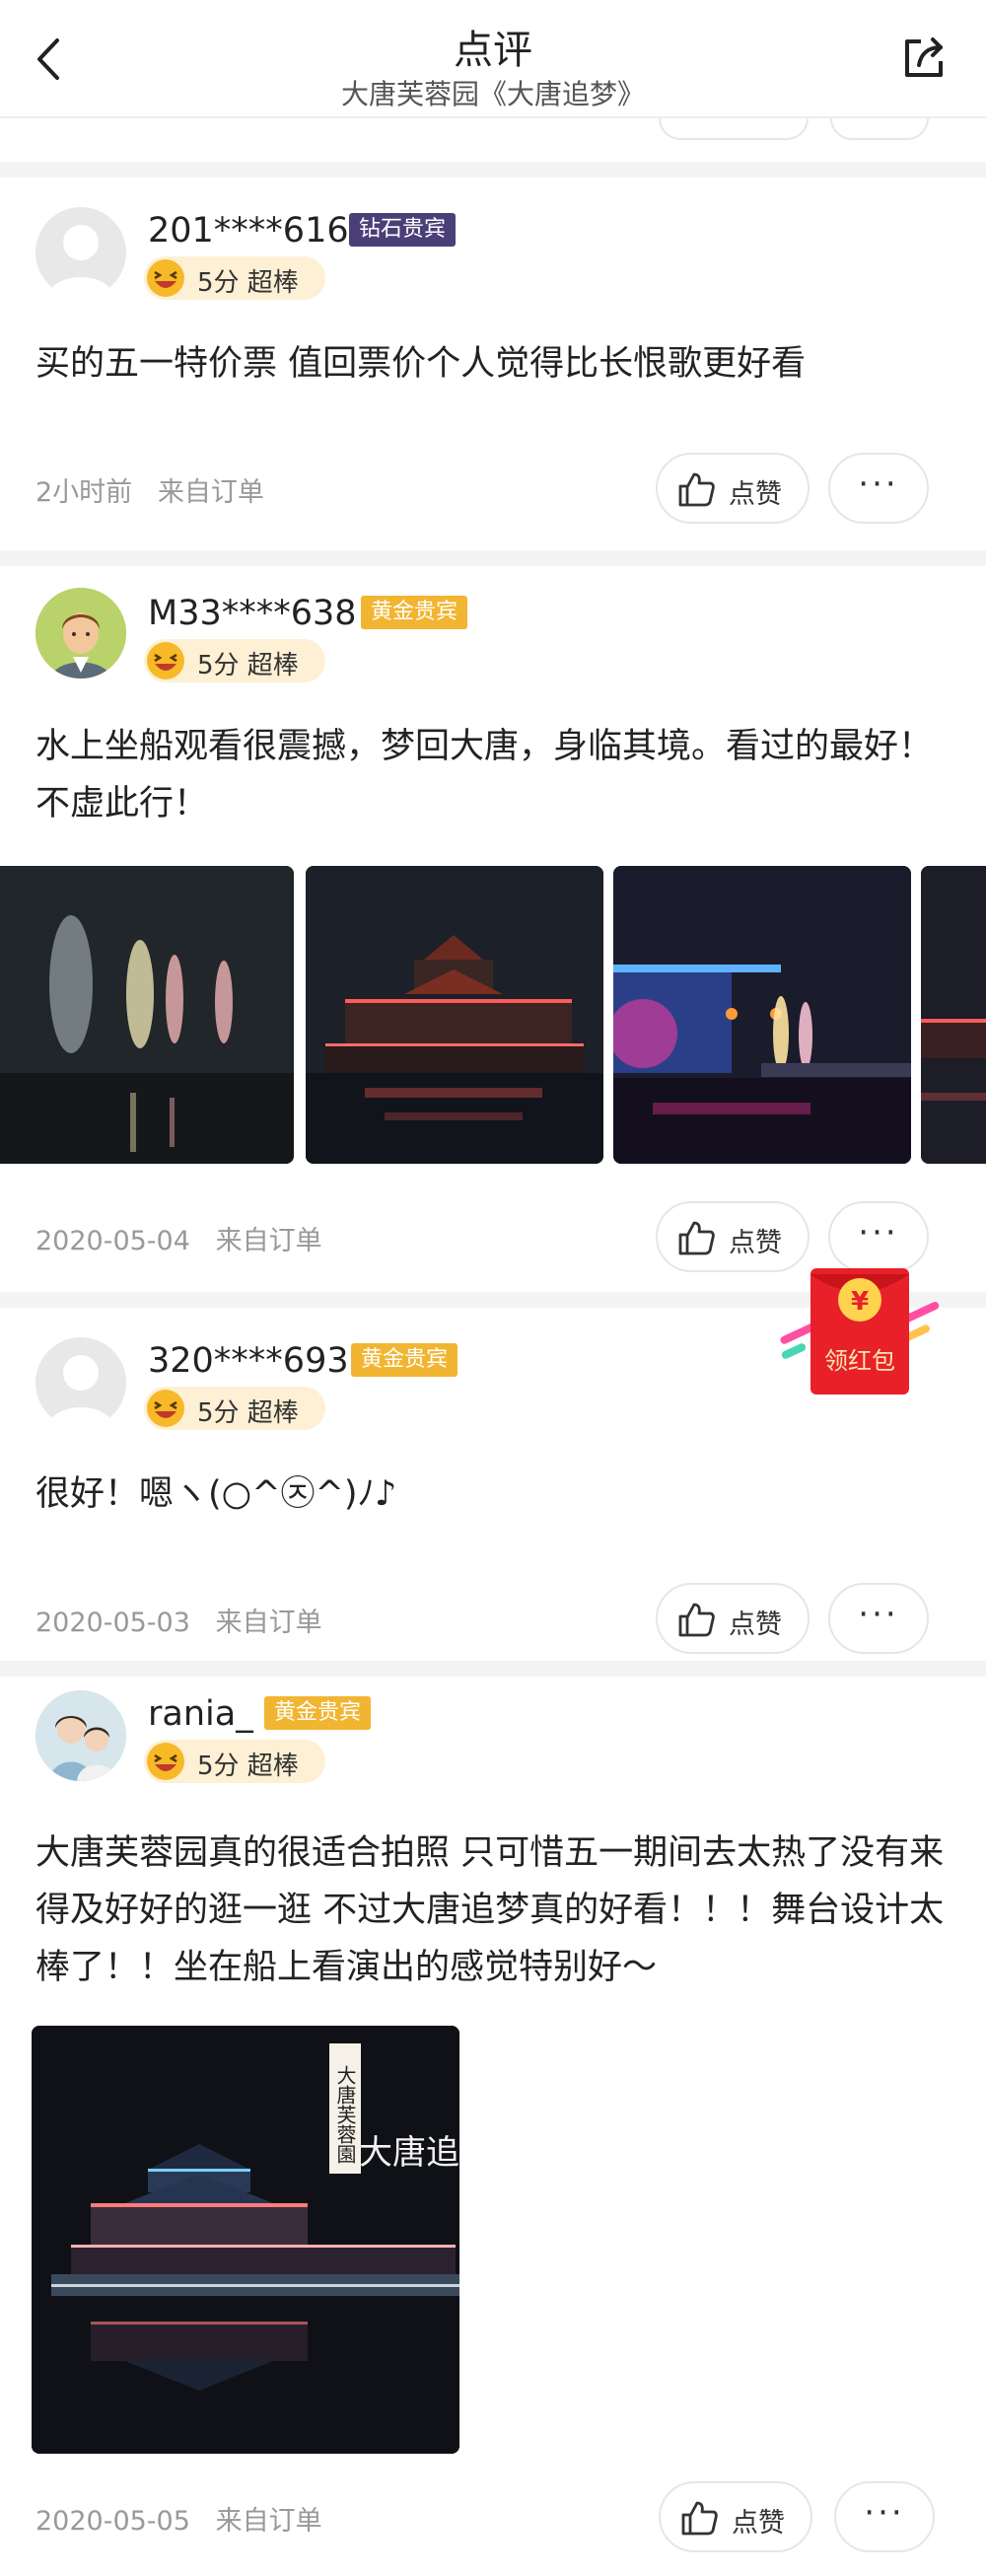 Image resolution: width=986 pixels, height=2576 pixels. I want to click on share-icon, so click(924, 57).